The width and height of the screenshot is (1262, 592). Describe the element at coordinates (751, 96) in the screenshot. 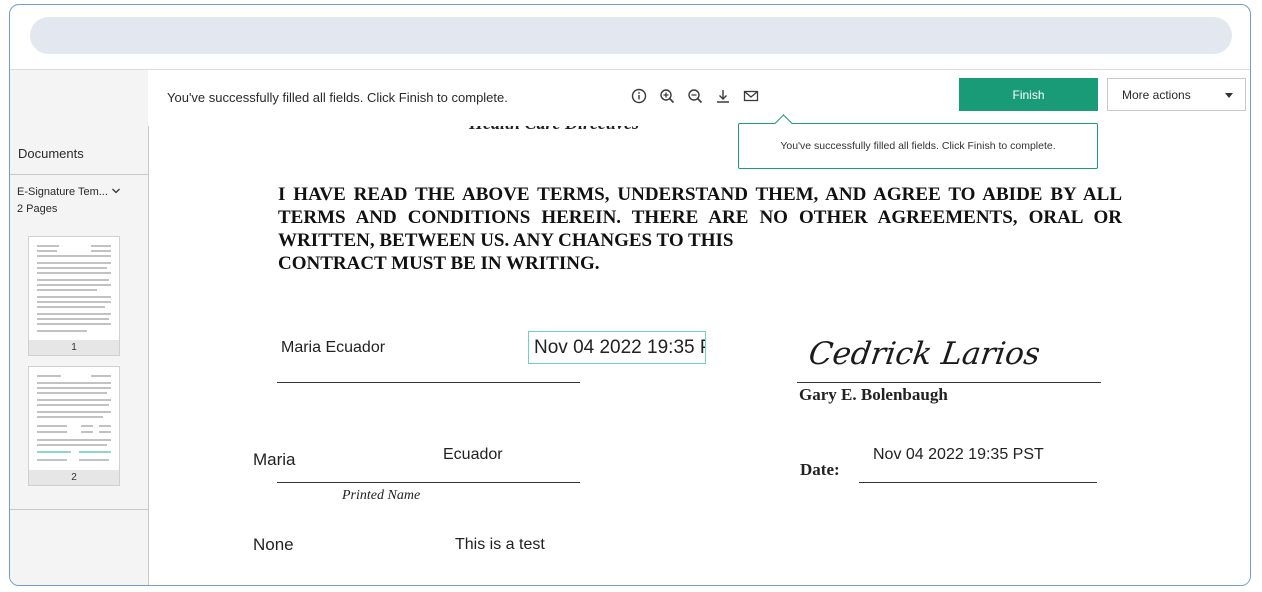

I see `mail-icon` at that location.